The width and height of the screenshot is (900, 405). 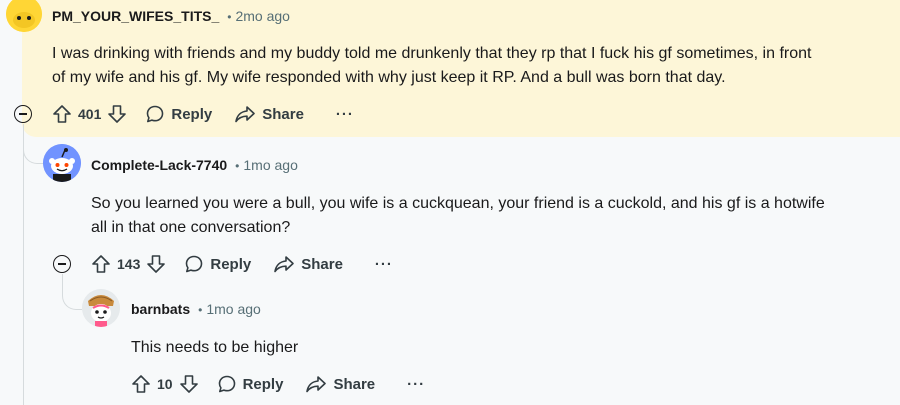 I want to click on comment-body: This needs to be higher, so click(x=214, y=348).